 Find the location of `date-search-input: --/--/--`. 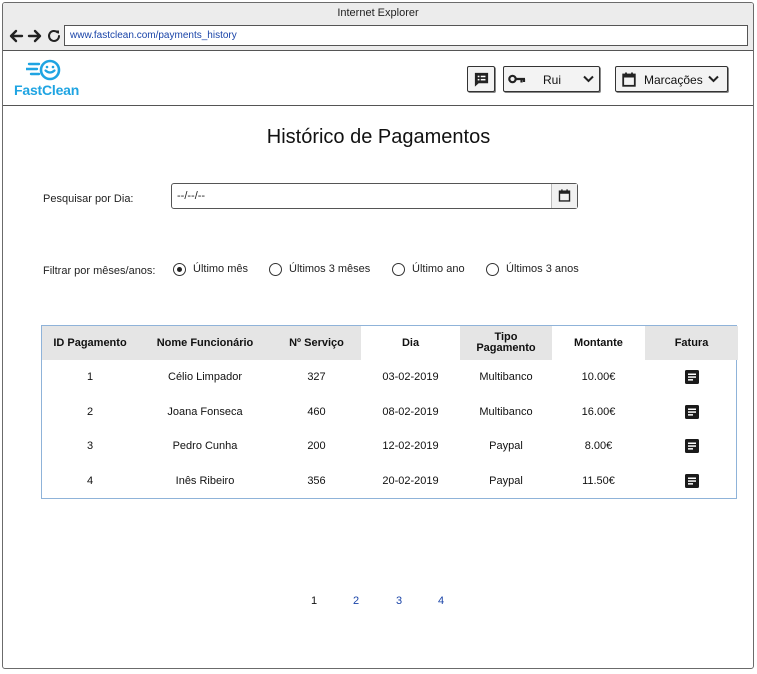

date-search-input: --/--/-- is located at coordinates (374, 196).